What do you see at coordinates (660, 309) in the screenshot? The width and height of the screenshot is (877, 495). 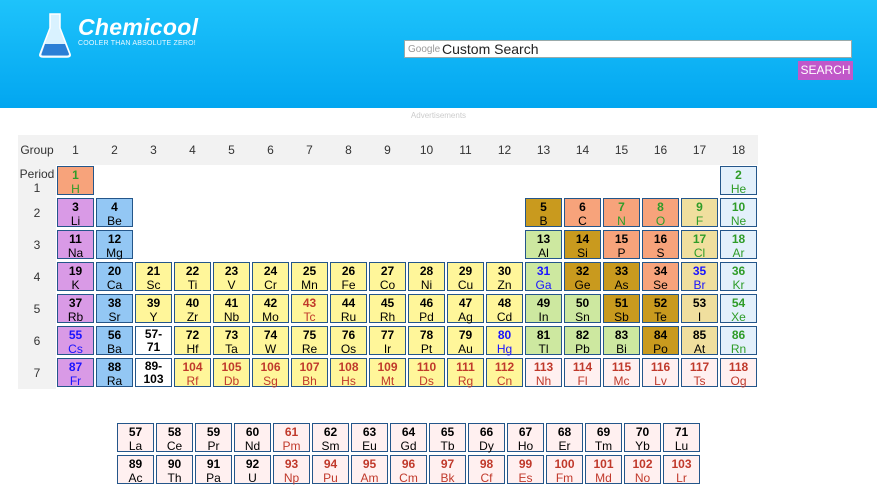 I see `element-cell: 52 Te` at bounding box center [660, 309].